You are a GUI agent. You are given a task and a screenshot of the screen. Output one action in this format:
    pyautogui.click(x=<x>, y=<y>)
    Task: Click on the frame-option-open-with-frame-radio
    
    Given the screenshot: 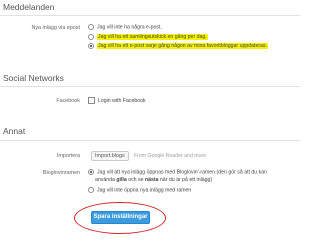 What is the action you would take?
    pyautogui.click(x=91, y=171)
    